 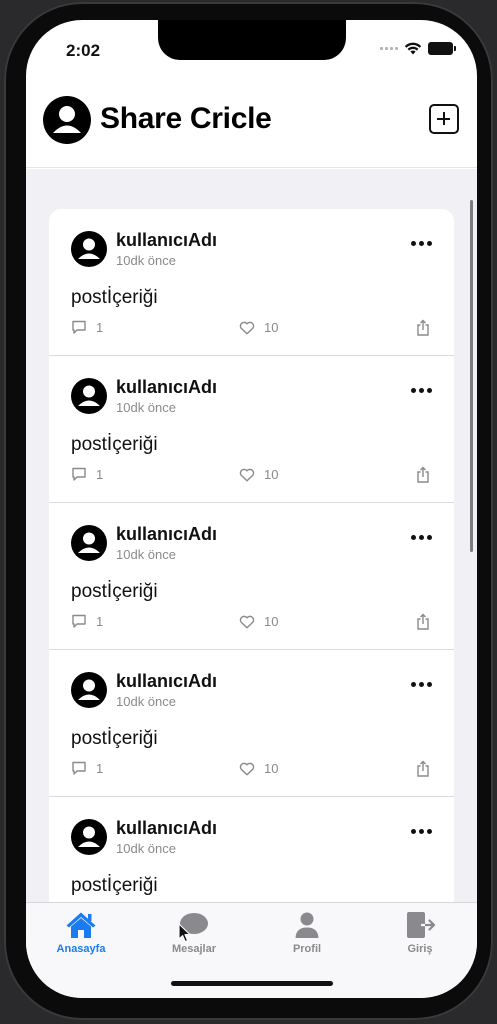 What do you see at coordinates (420, 949) in the screenshot?
I see `tab-label: Giriş` at bounding box center [420, 949].